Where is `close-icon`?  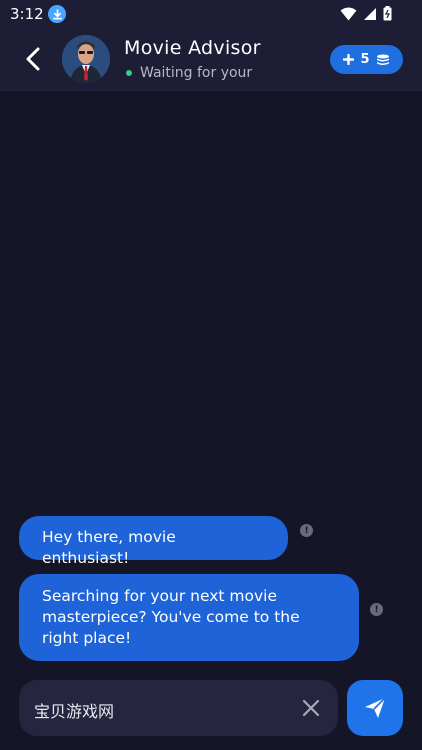 close-icon is located at coordinates (311, 708).